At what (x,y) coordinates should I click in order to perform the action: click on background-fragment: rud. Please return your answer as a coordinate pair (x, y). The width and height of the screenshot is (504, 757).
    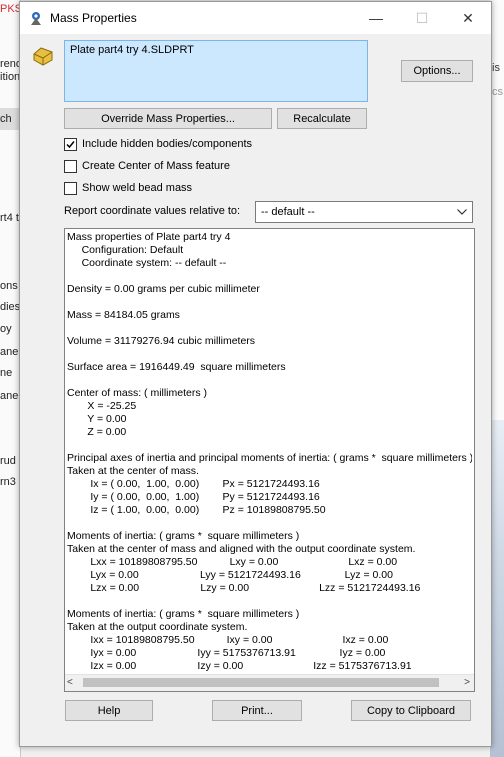
    Looking at the image, I should click on (8, 461).